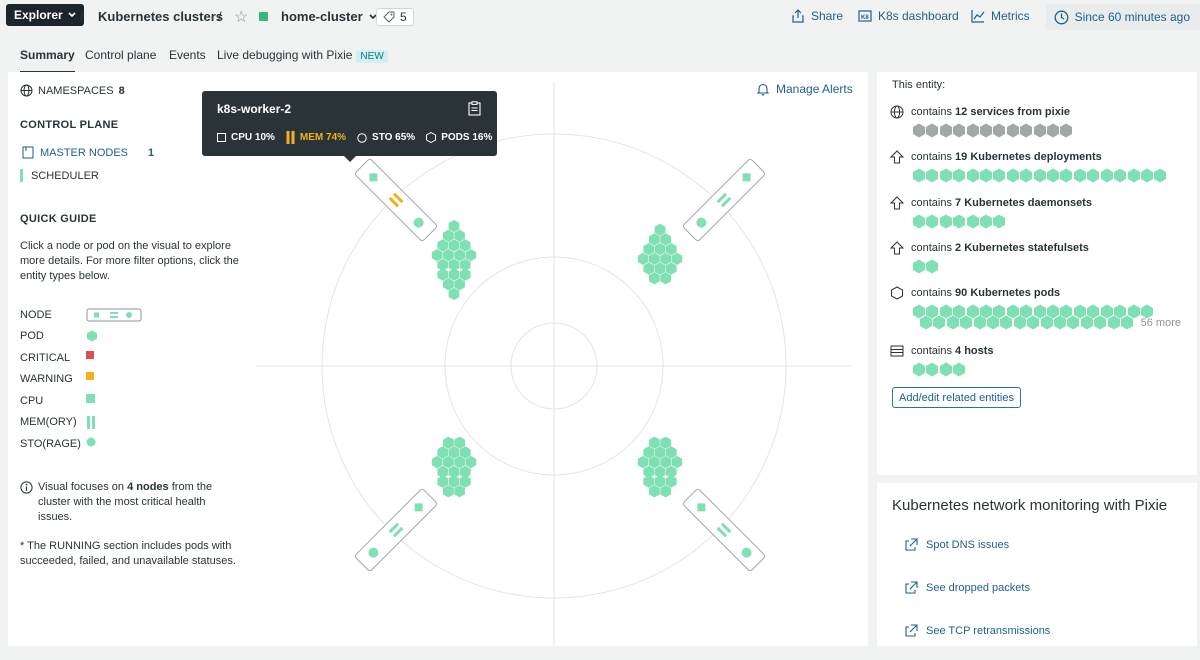  Describe the element at coordinates (329, 16) in the screenshot. I see `cluster-name-dropdown: home-cluster` at that location.